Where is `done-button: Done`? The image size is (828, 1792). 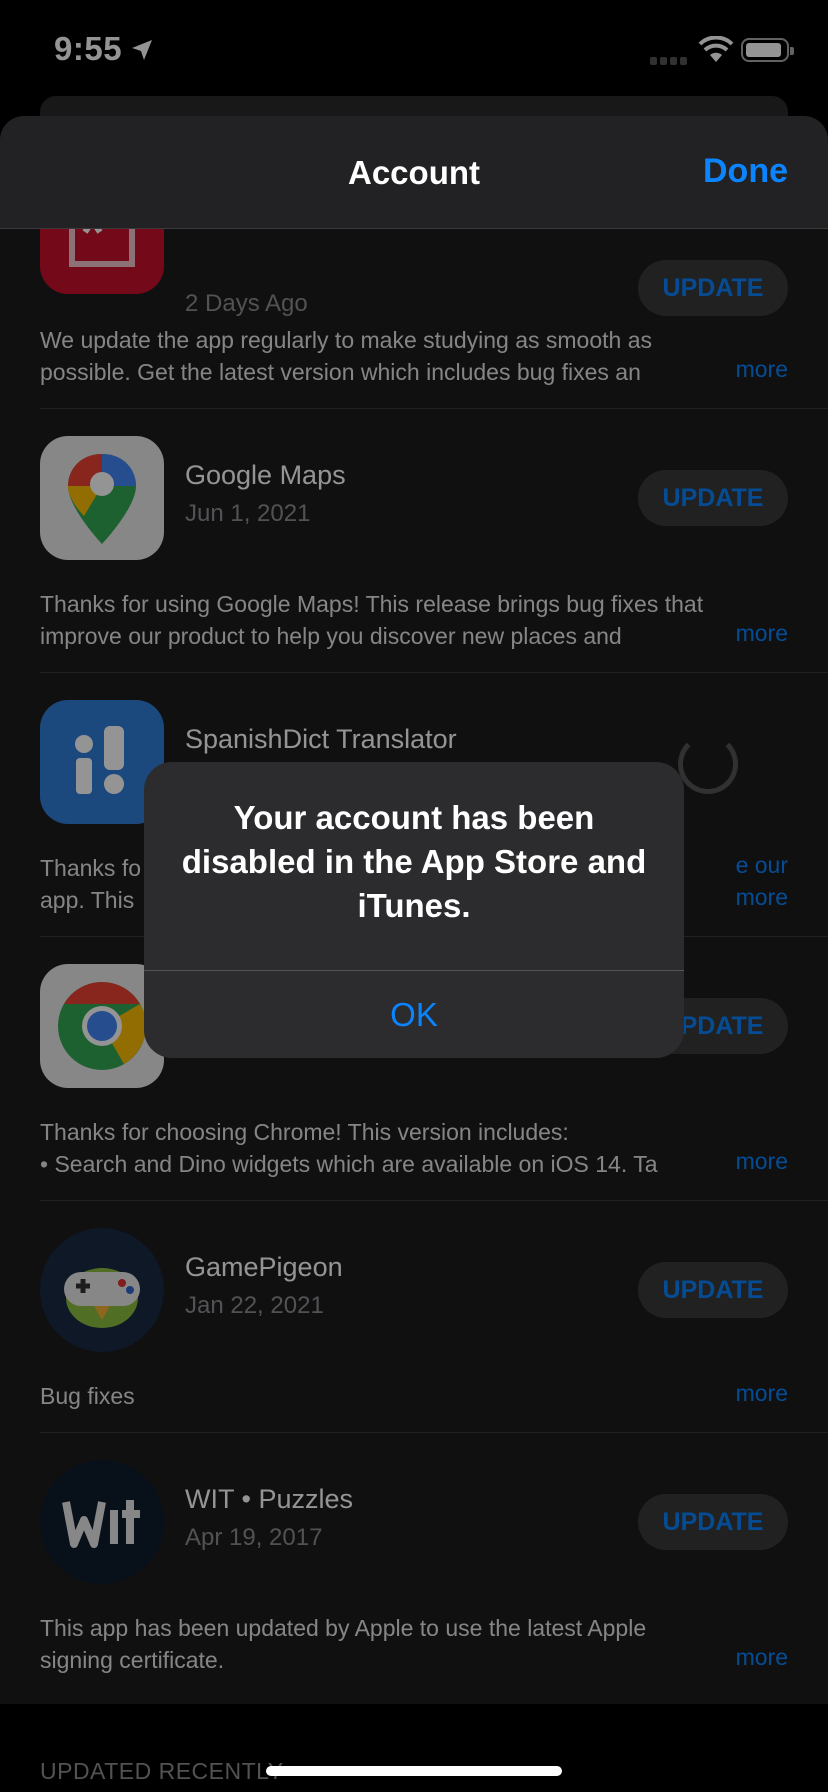
done-button: Done is located at coordinates (745, 171).